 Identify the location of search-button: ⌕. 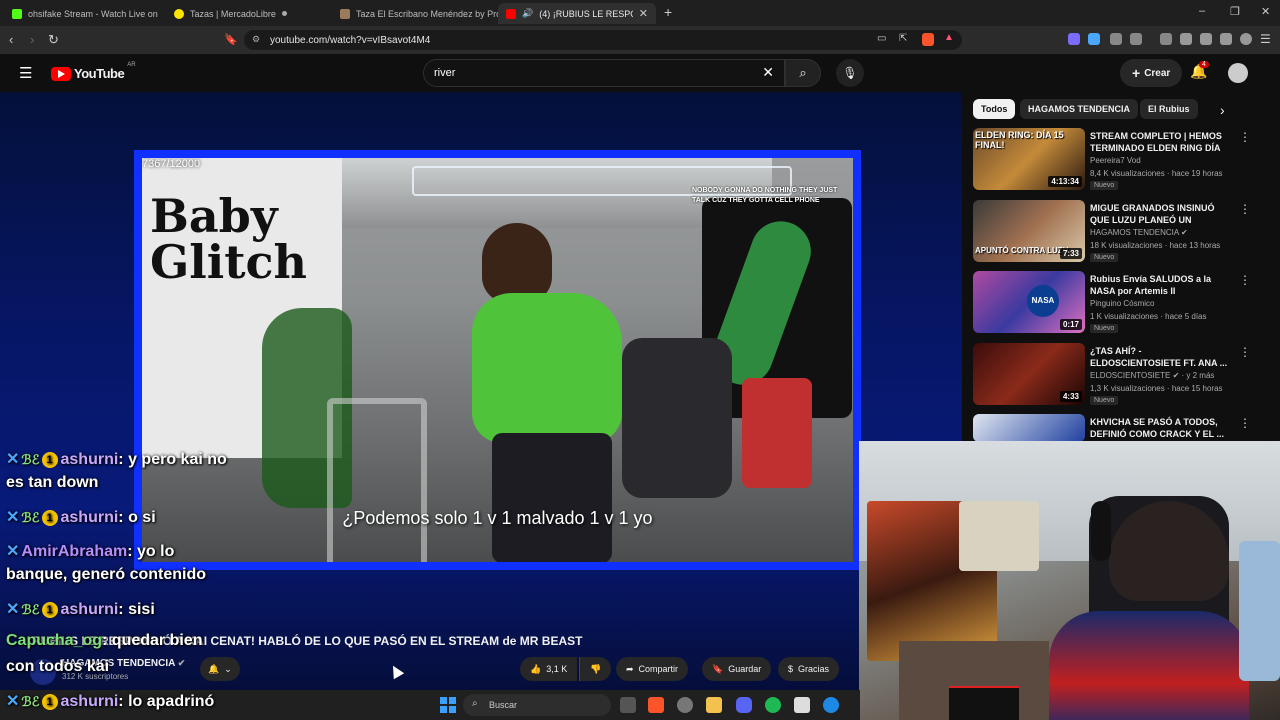
(803, 73).